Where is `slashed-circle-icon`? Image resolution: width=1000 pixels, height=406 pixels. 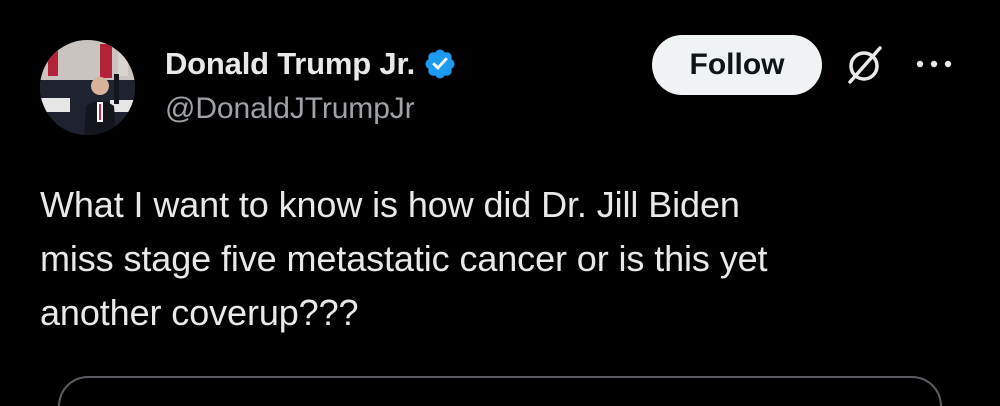 slashed-circle-icon is located at coordinates (865, 65).